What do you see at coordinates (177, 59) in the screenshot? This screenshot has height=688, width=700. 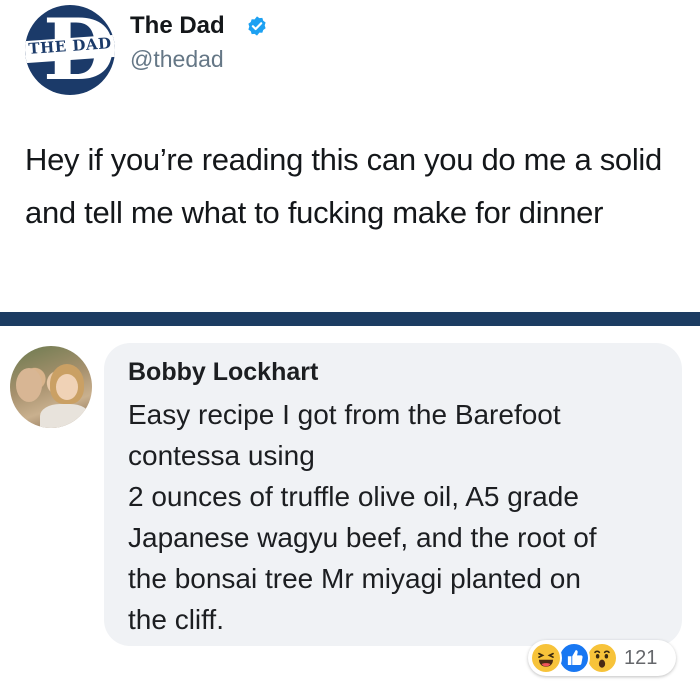 I see `tweet-handle: @thedad` at bounding box center [177, 59].